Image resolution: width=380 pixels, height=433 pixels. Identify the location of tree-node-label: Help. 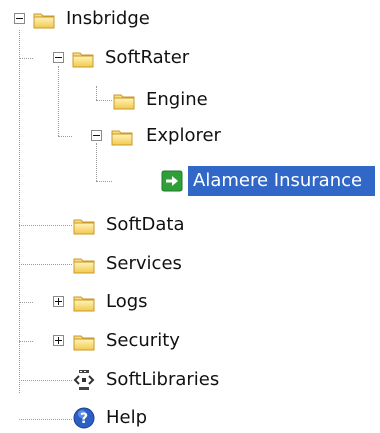
(126, 418).